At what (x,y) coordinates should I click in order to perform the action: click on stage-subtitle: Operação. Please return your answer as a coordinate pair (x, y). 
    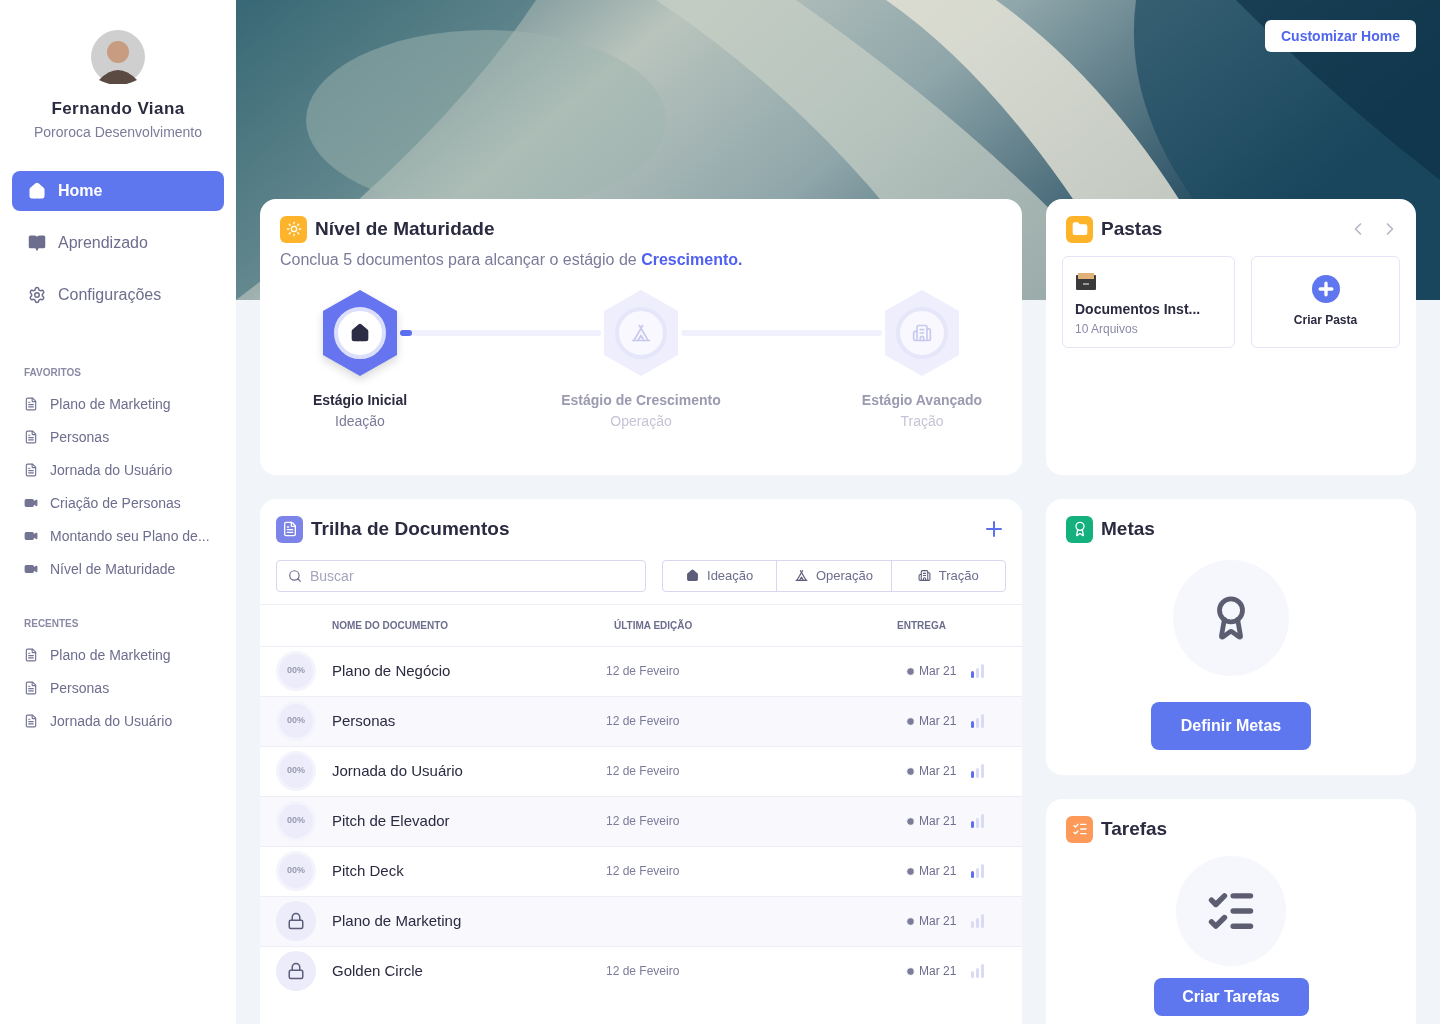
    Looking at the image, I should click on (641, 421).